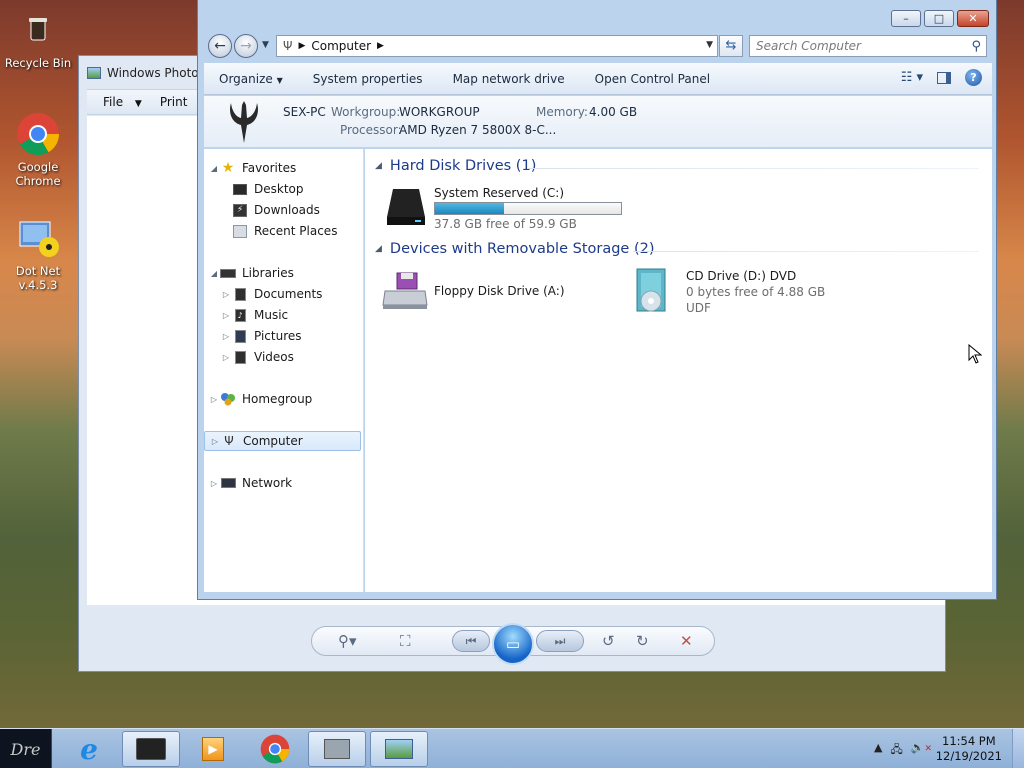  I want to click on refresh-button: ⇆, so click(731, 46).